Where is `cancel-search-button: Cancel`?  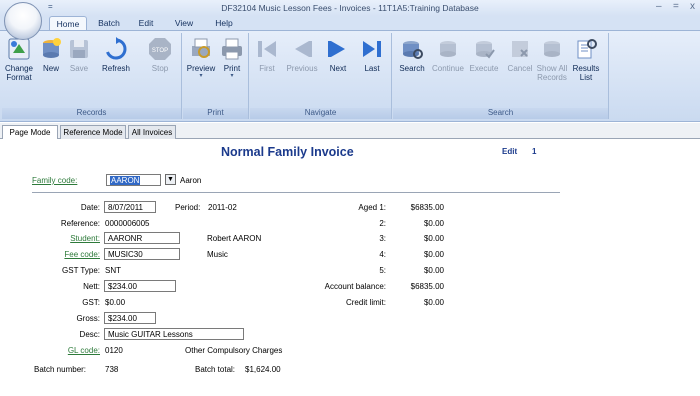 cancel-search-button: Cancel is located at coordinates (520, 70).